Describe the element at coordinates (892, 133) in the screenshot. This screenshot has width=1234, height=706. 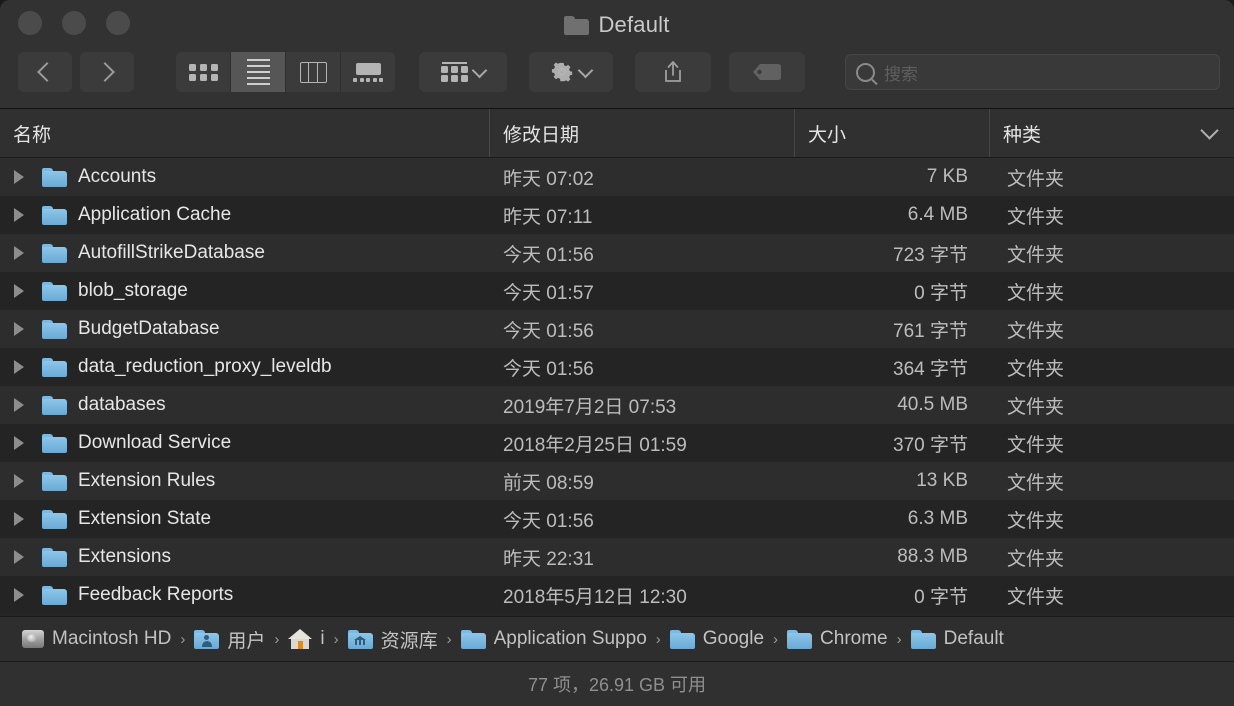
I see `column-header-size: 大小` at that location.